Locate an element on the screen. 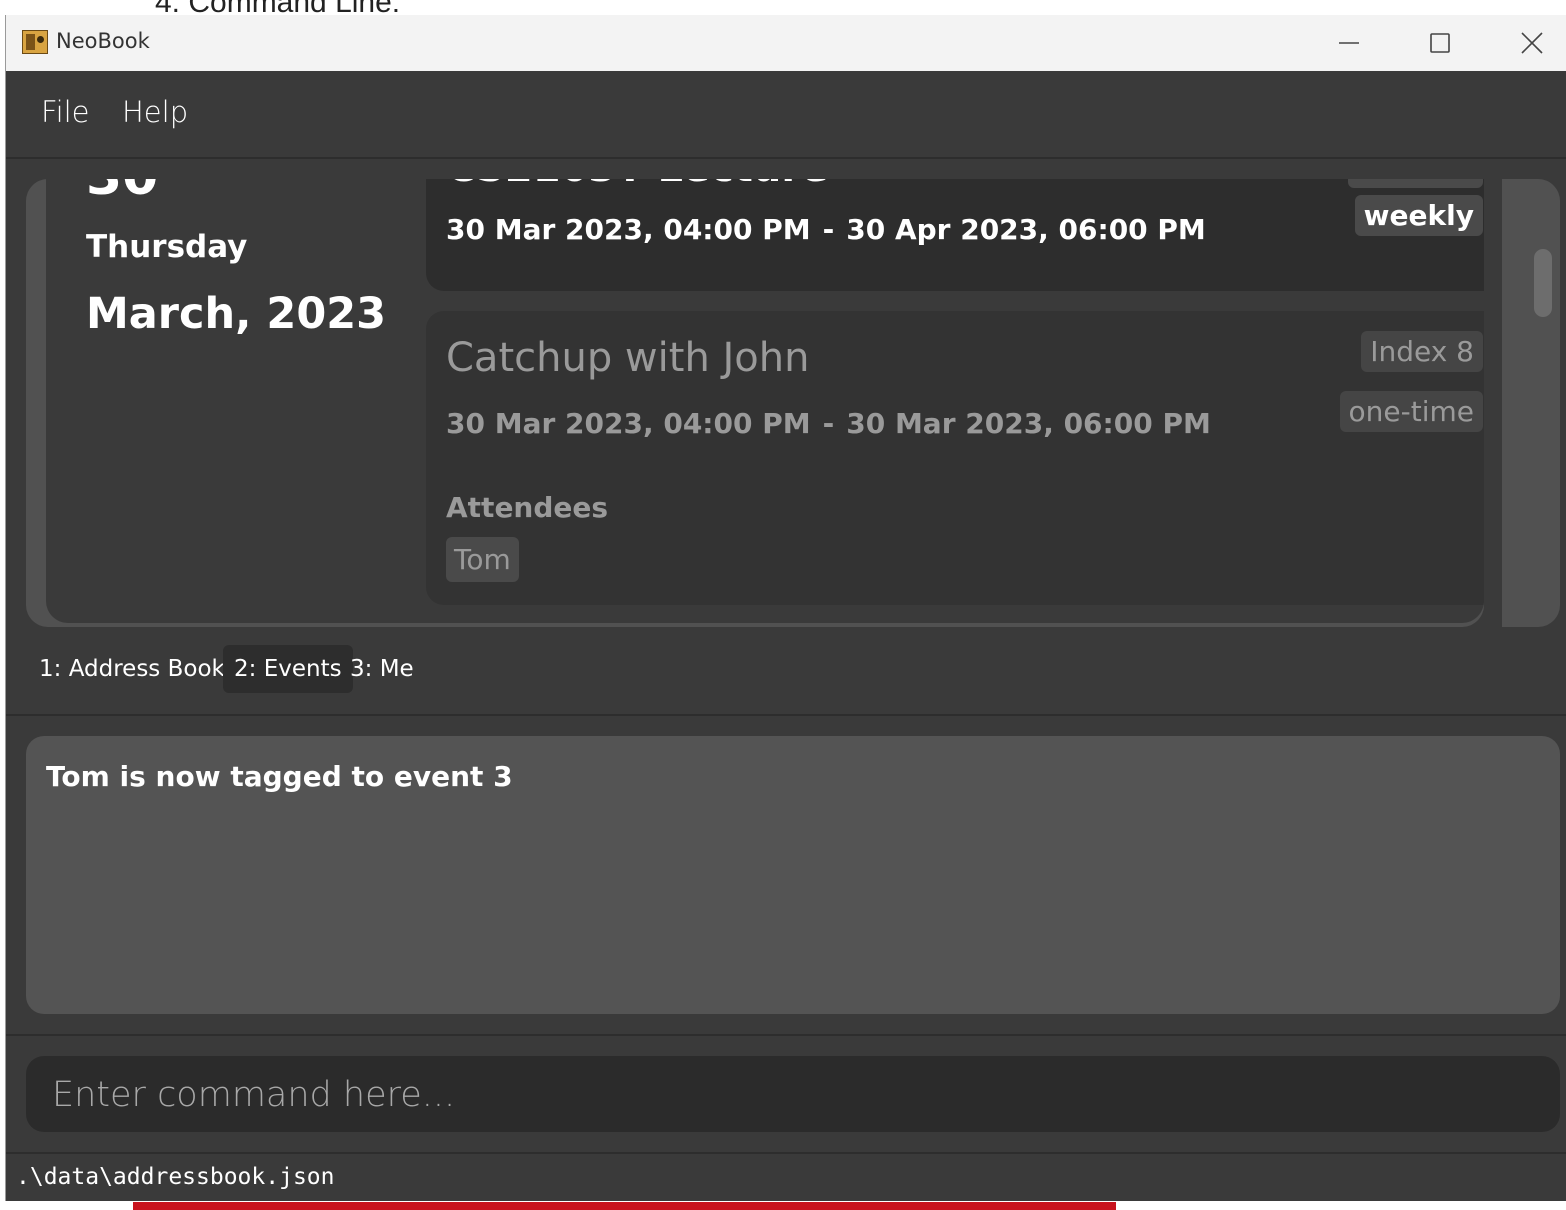 This screenshot has height=1210, width=1566. menu-help: Help is located at coordinates (155, 112).